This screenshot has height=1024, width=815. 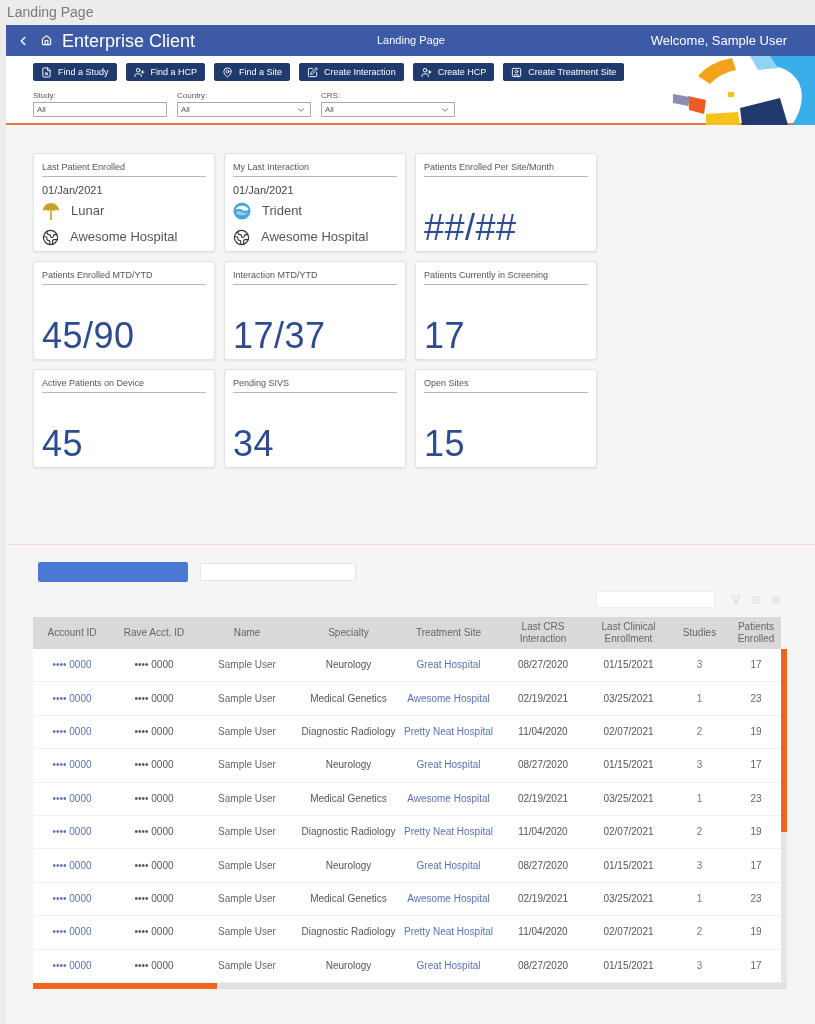 I want to click on site-name: Awesome Hospital, so click(x=315, y=237).